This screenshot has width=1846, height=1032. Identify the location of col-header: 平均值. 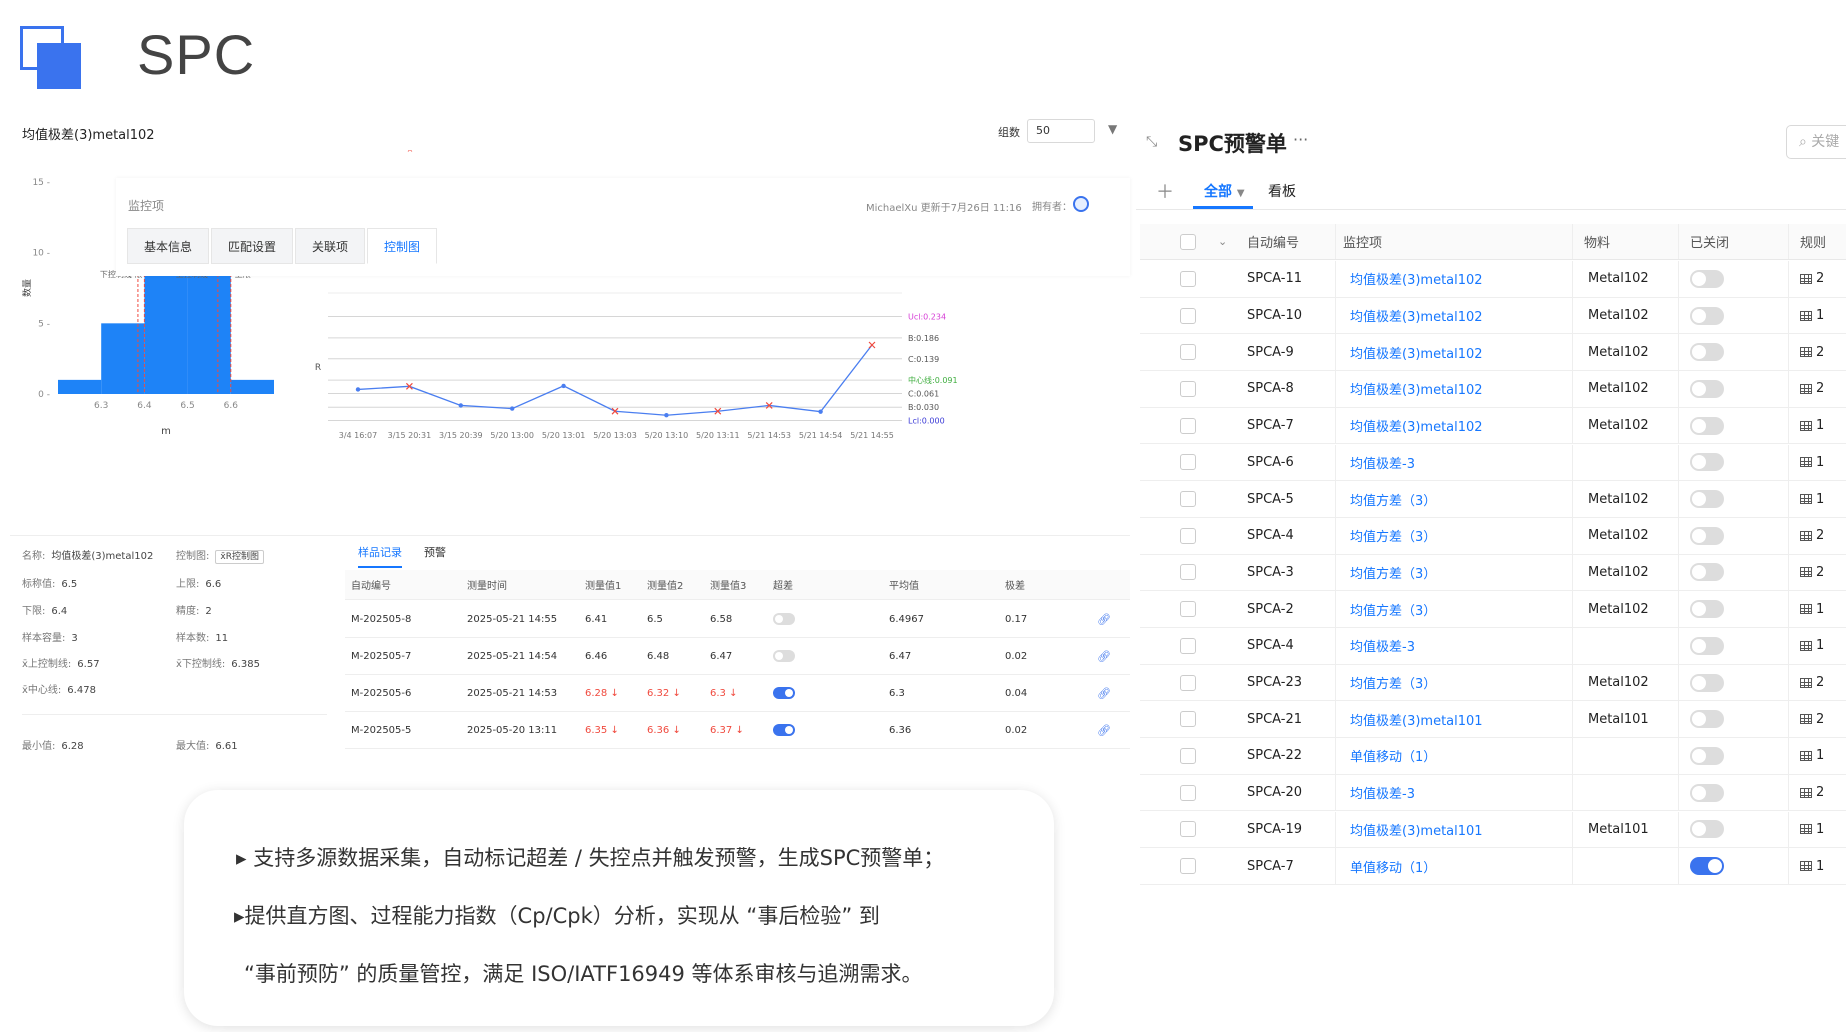
(904, 584).